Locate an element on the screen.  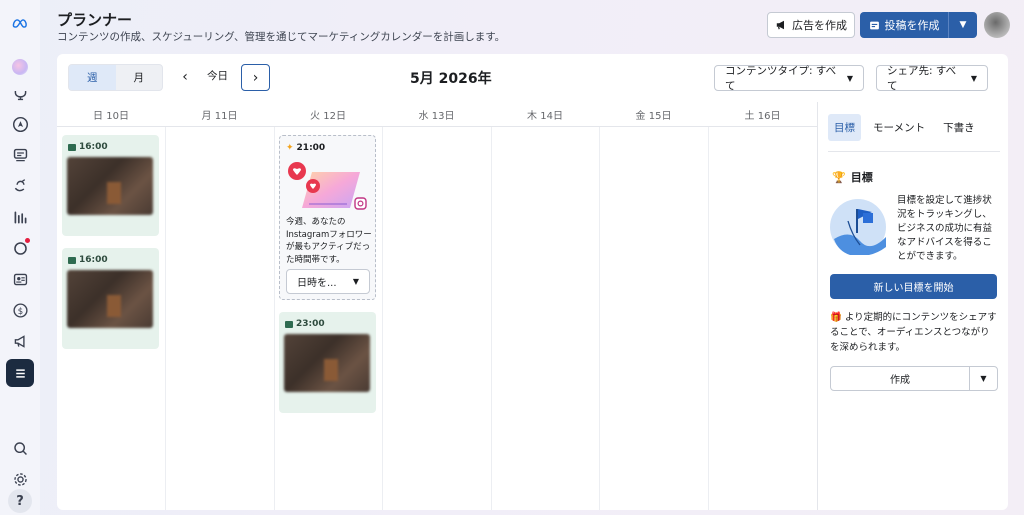
tab-drafts: 下書き is located at coordinates (959, 127).